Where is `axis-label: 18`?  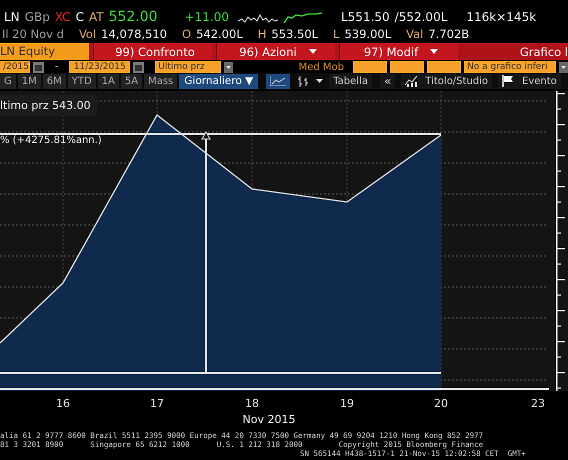
axis-label: 18 is located at coordinates (252, 403).